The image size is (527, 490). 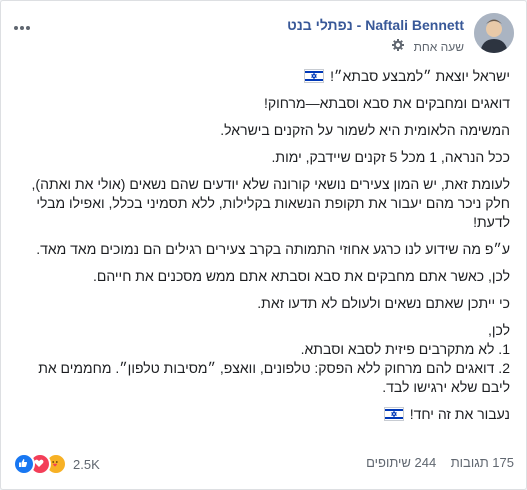 What do you see at coordinates (405, 349) in the screenshot?
I see `post-line: 1. לא מתקרבים פיזית לסבא וסבתא.` at bounding box center [405, 349].